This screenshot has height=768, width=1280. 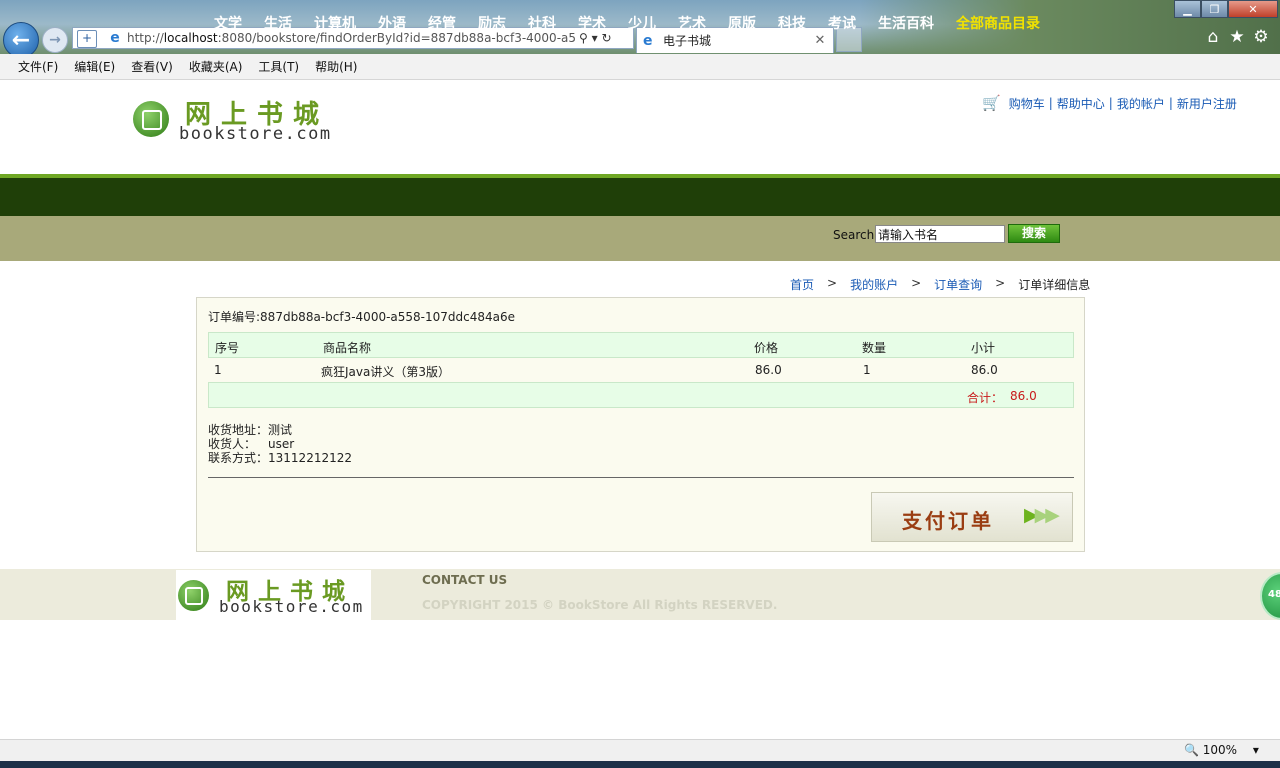 What do you see at coordinates (592, 23) in the screenshot?
I see `category-item: 学术` at bounding box center [592, 23].